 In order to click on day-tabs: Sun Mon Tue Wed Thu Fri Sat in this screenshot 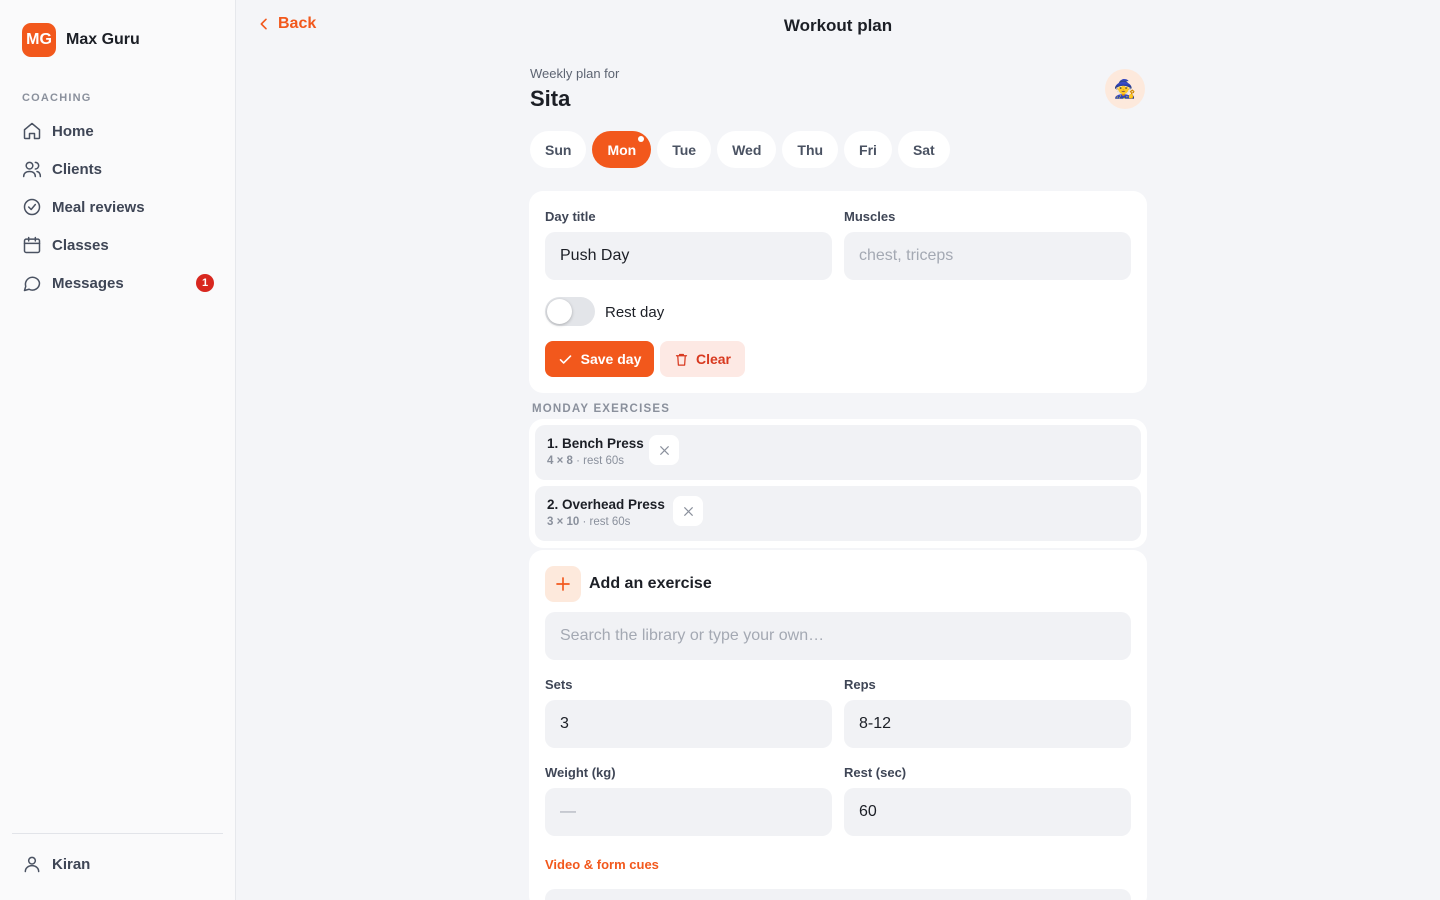, I will do `click(743, 149)`.